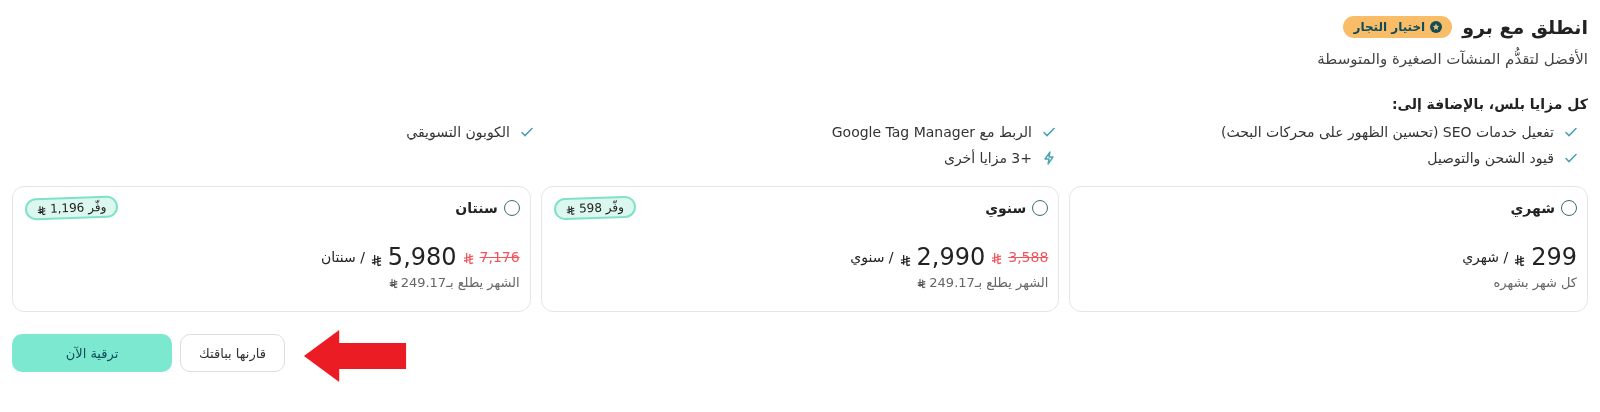 Image resolution: width=1600 pixels, height=412 pixels. I want to click on feature-text: قيود الشحن والتوصيل, so click(1490, 158).